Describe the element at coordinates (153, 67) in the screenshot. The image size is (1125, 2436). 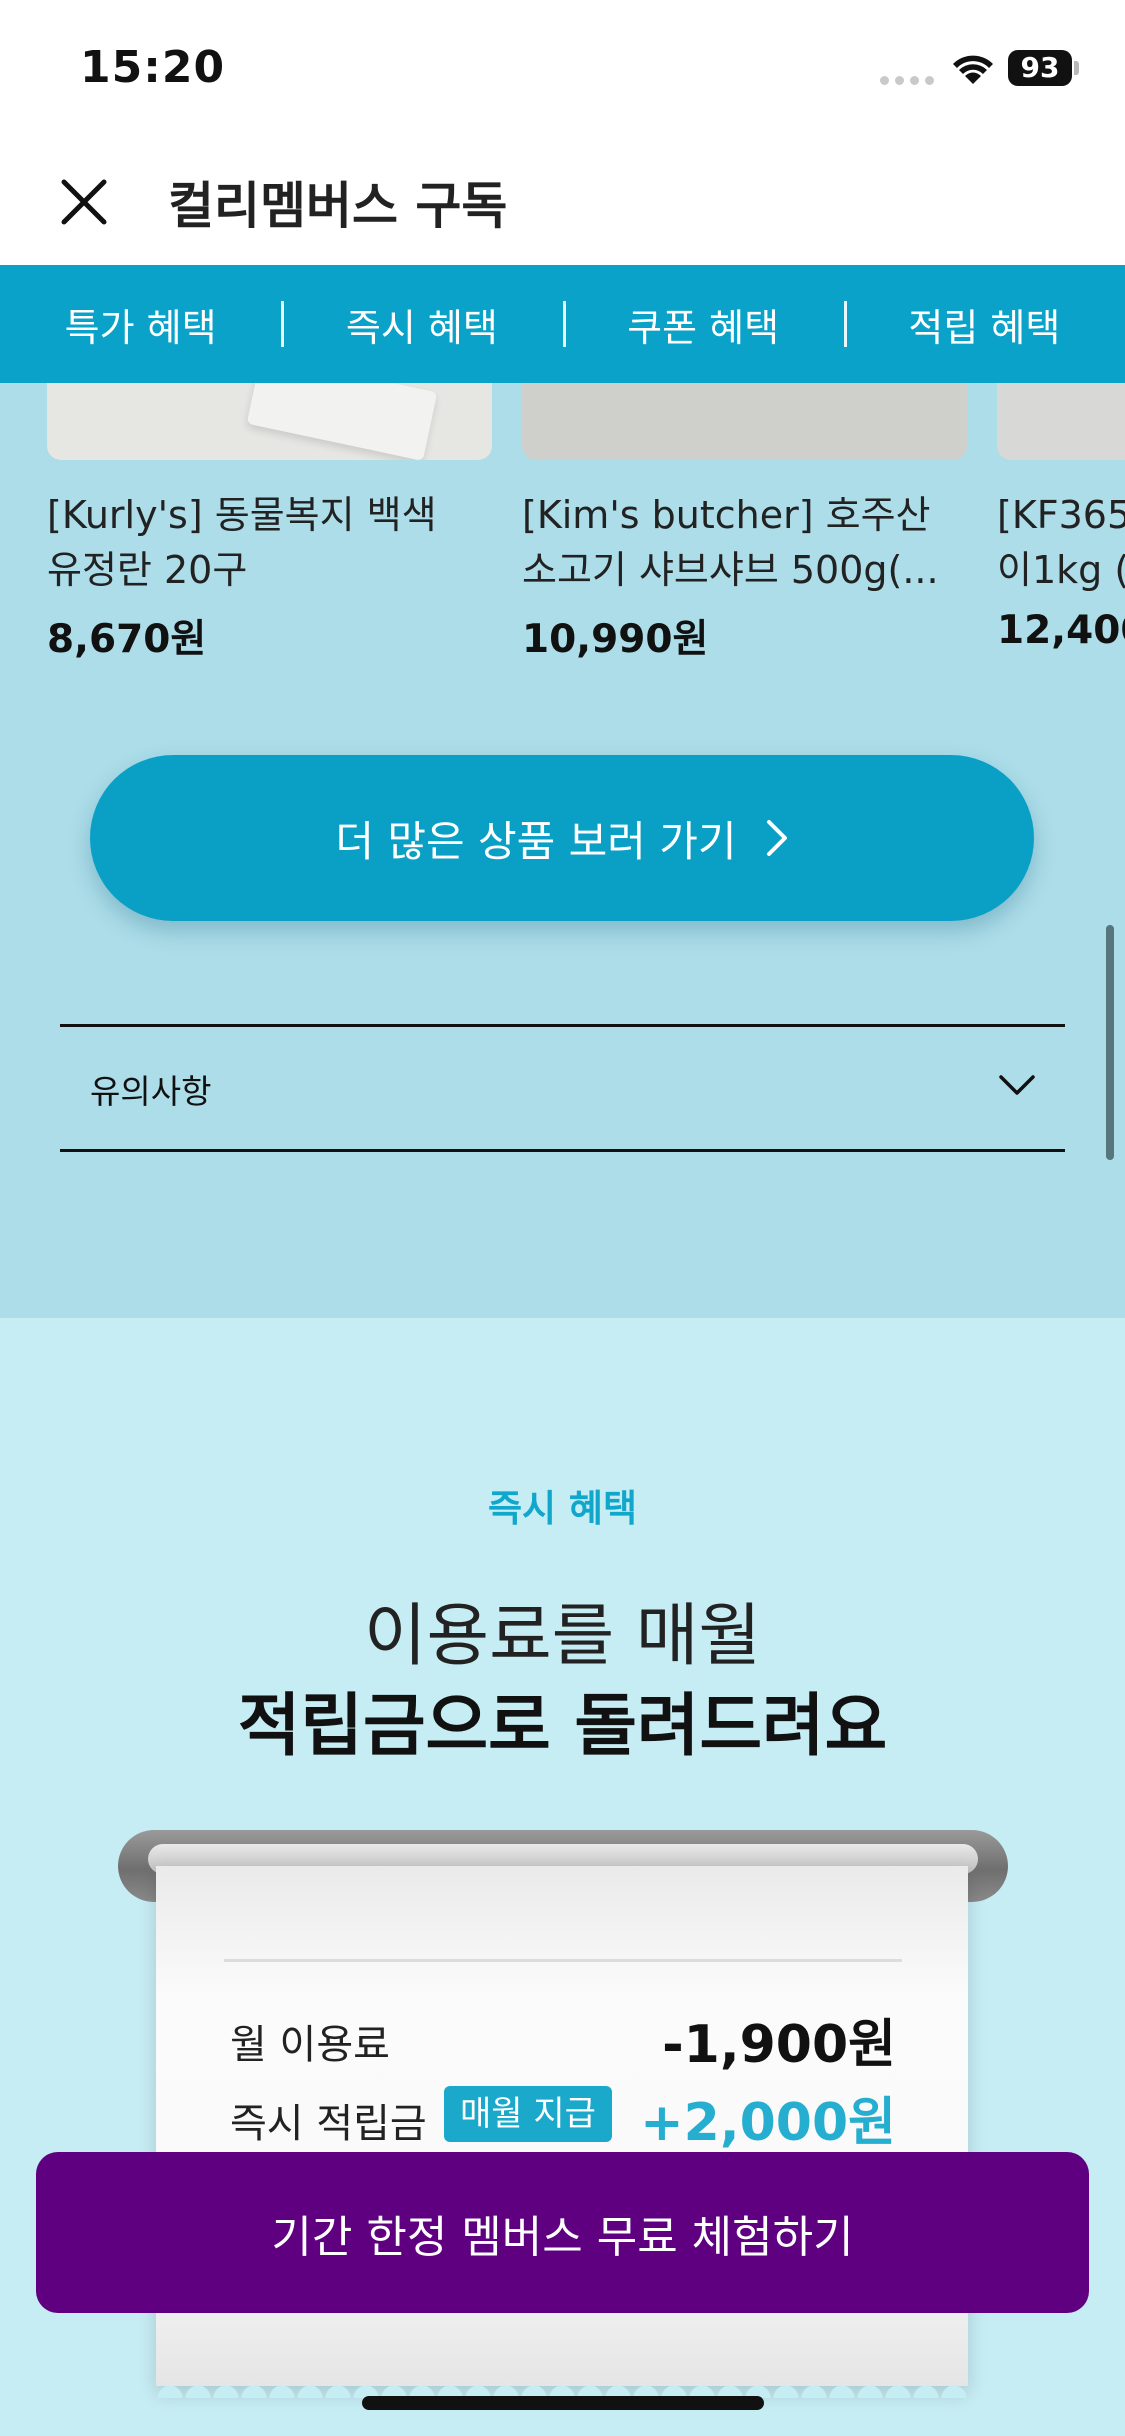
I see `status-time: 15:20` at that location.